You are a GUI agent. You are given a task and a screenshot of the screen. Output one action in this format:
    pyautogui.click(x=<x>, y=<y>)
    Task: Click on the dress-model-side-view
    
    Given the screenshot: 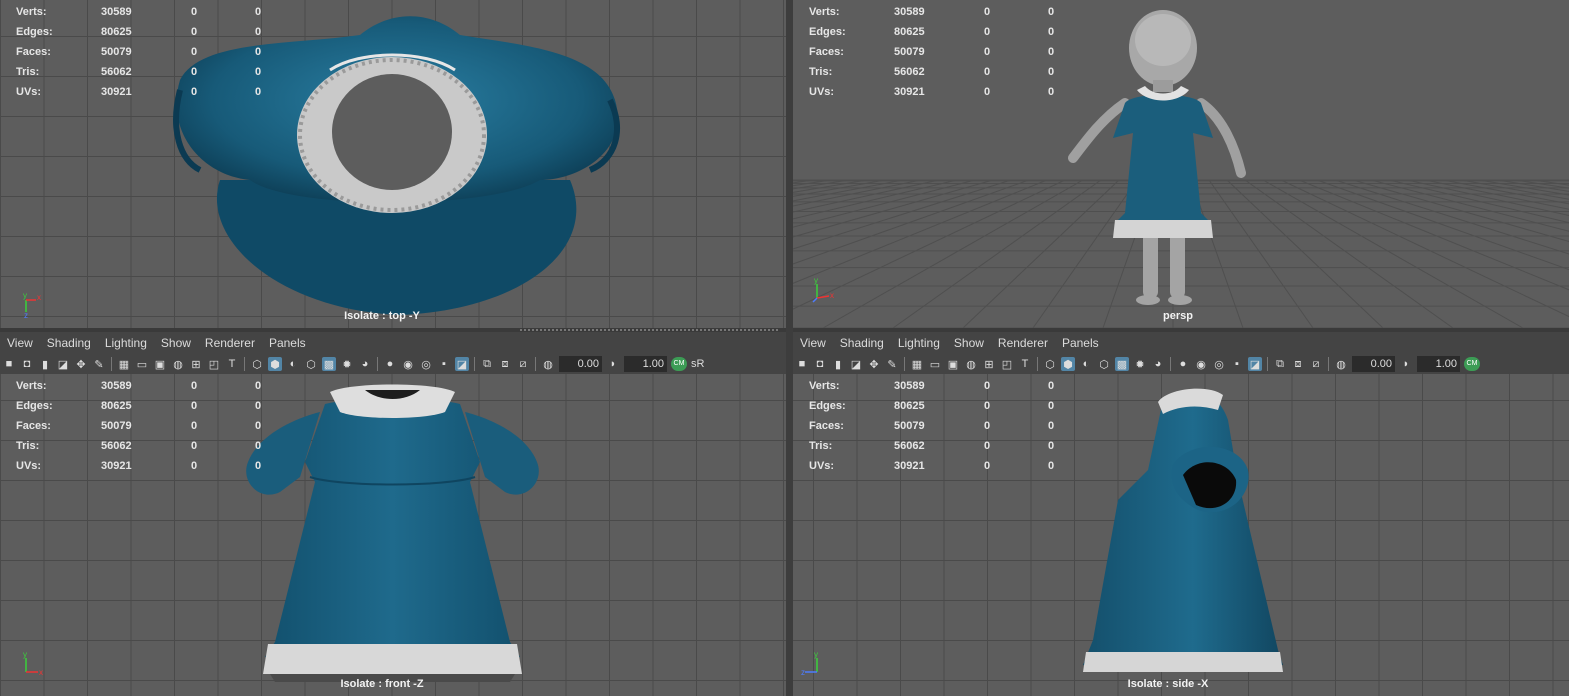 What is the action you would take?
    pyautogui.click(x=1183, y=536)
    